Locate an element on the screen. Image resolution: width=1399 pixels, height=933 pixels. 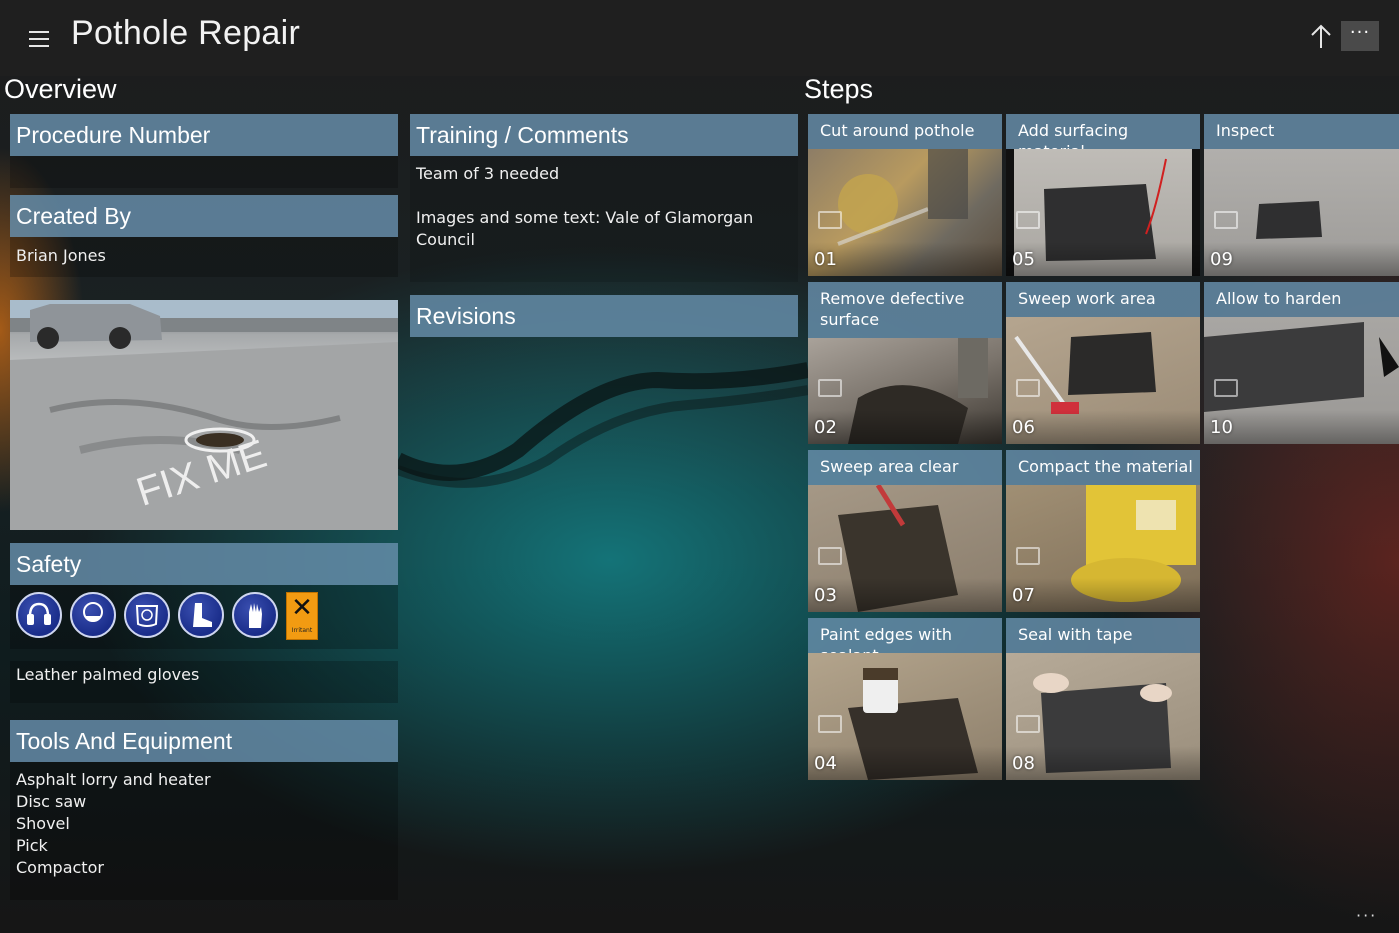
hamburger-icon is located at coordinates (39, 39).